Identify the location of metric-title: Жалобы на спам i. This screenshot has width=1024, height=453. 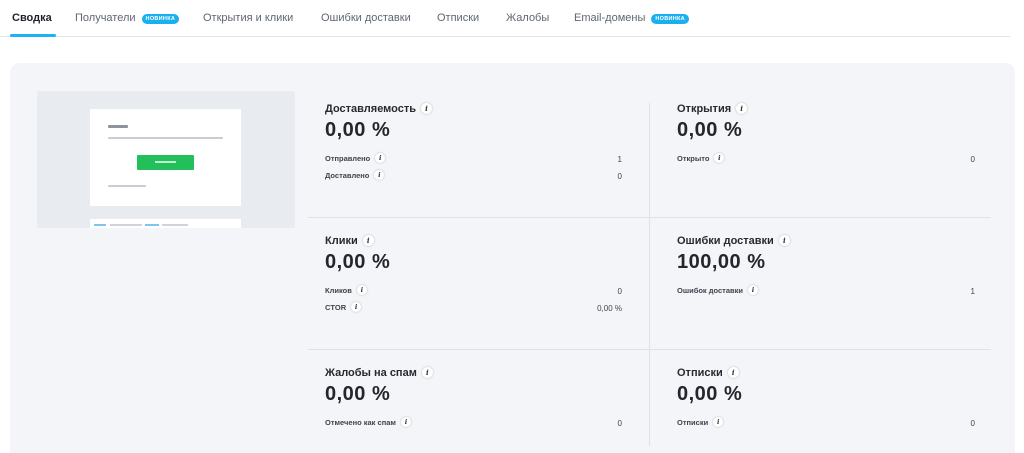
(379, 373).